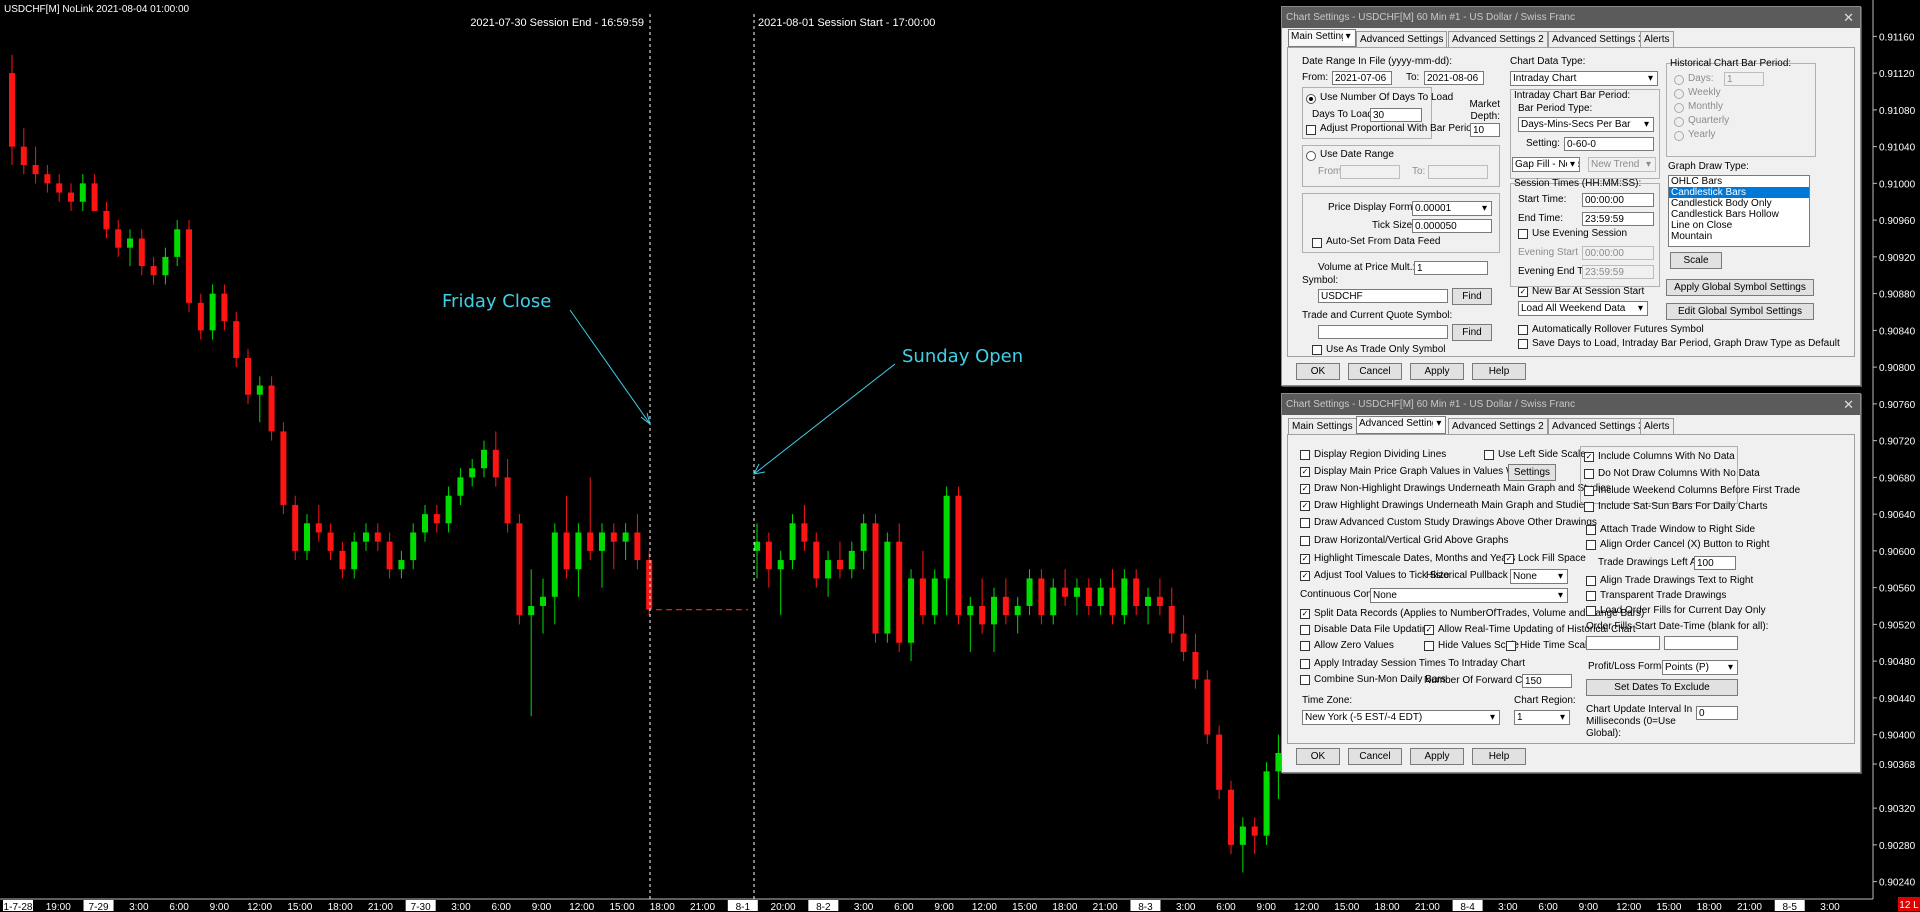  I want to click on volume-mult-field: 1, so click(1451, 268).